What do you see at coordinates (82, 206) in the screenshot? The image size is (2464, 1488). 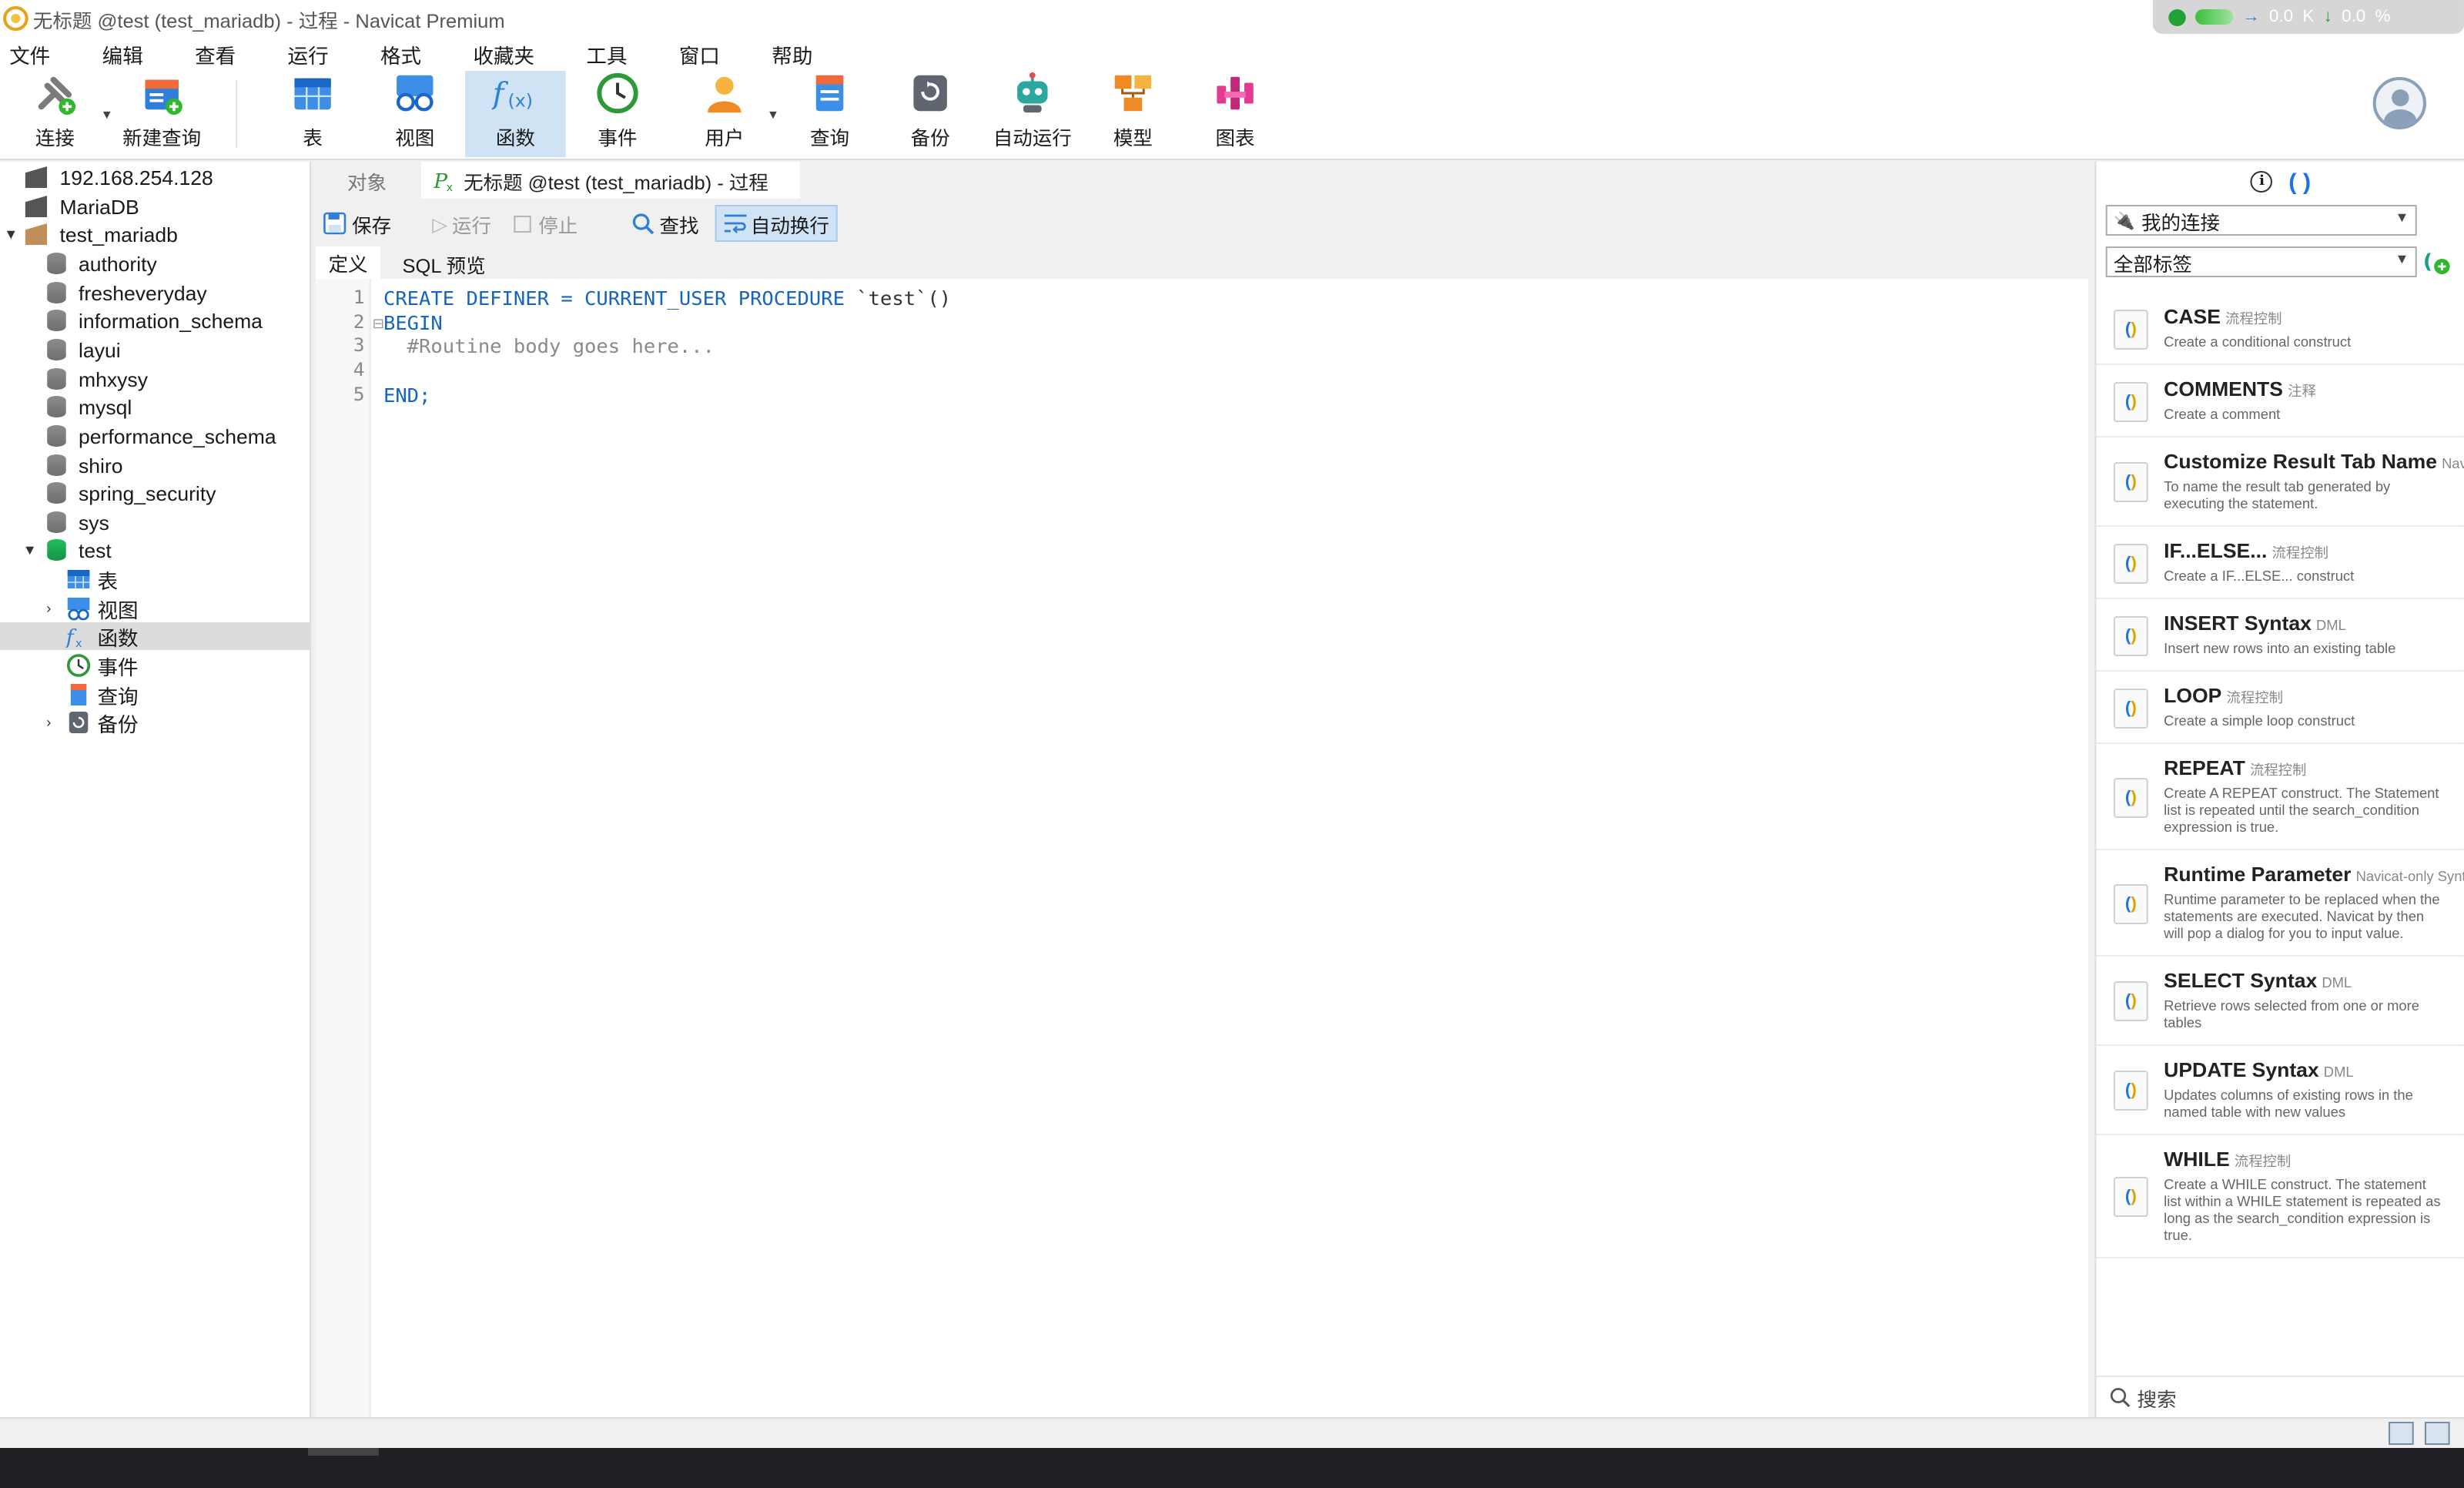 I see `tree-connection-mariadb: MariaDB` at bounding box center [82, 206].